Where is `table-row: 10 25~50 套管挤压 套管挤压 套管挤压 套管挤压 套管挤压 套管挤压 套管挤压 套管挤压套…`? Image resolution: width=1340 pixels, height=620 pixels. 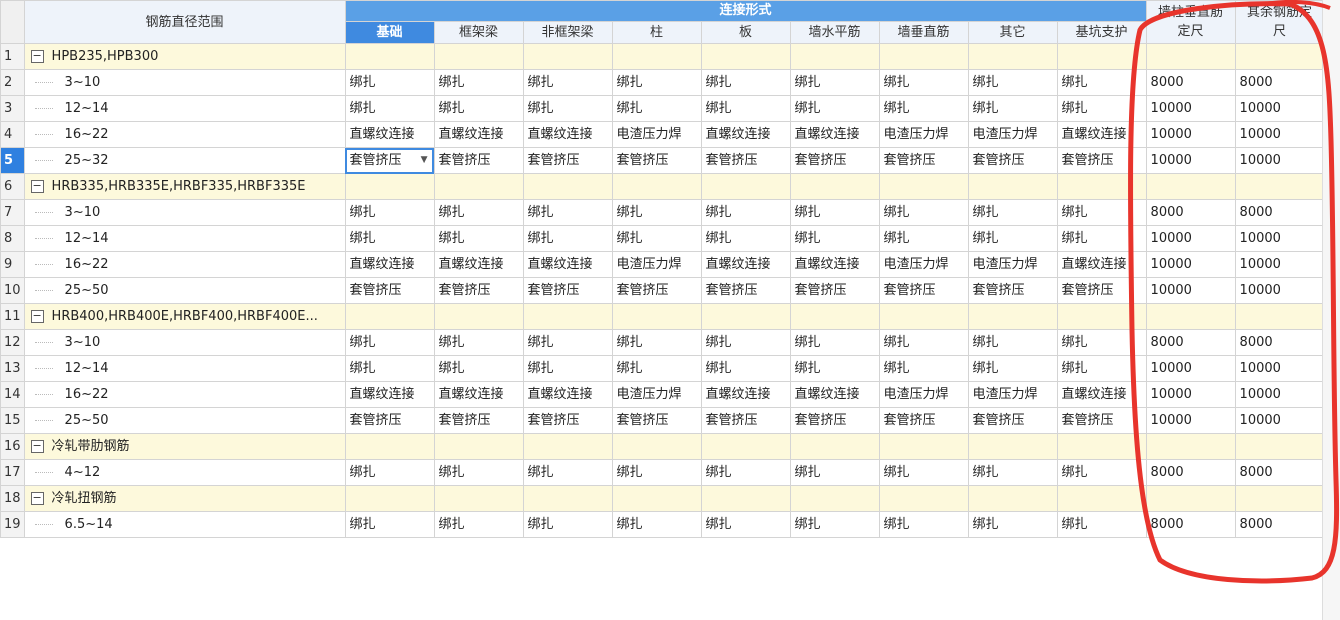 table-row: 10 25~50 套管挤压 套管挤压 套管挤压 套管挤压 套管挤压 套管挤压 套管挤压 套管挤压套… is located at coordinates (662, 290).